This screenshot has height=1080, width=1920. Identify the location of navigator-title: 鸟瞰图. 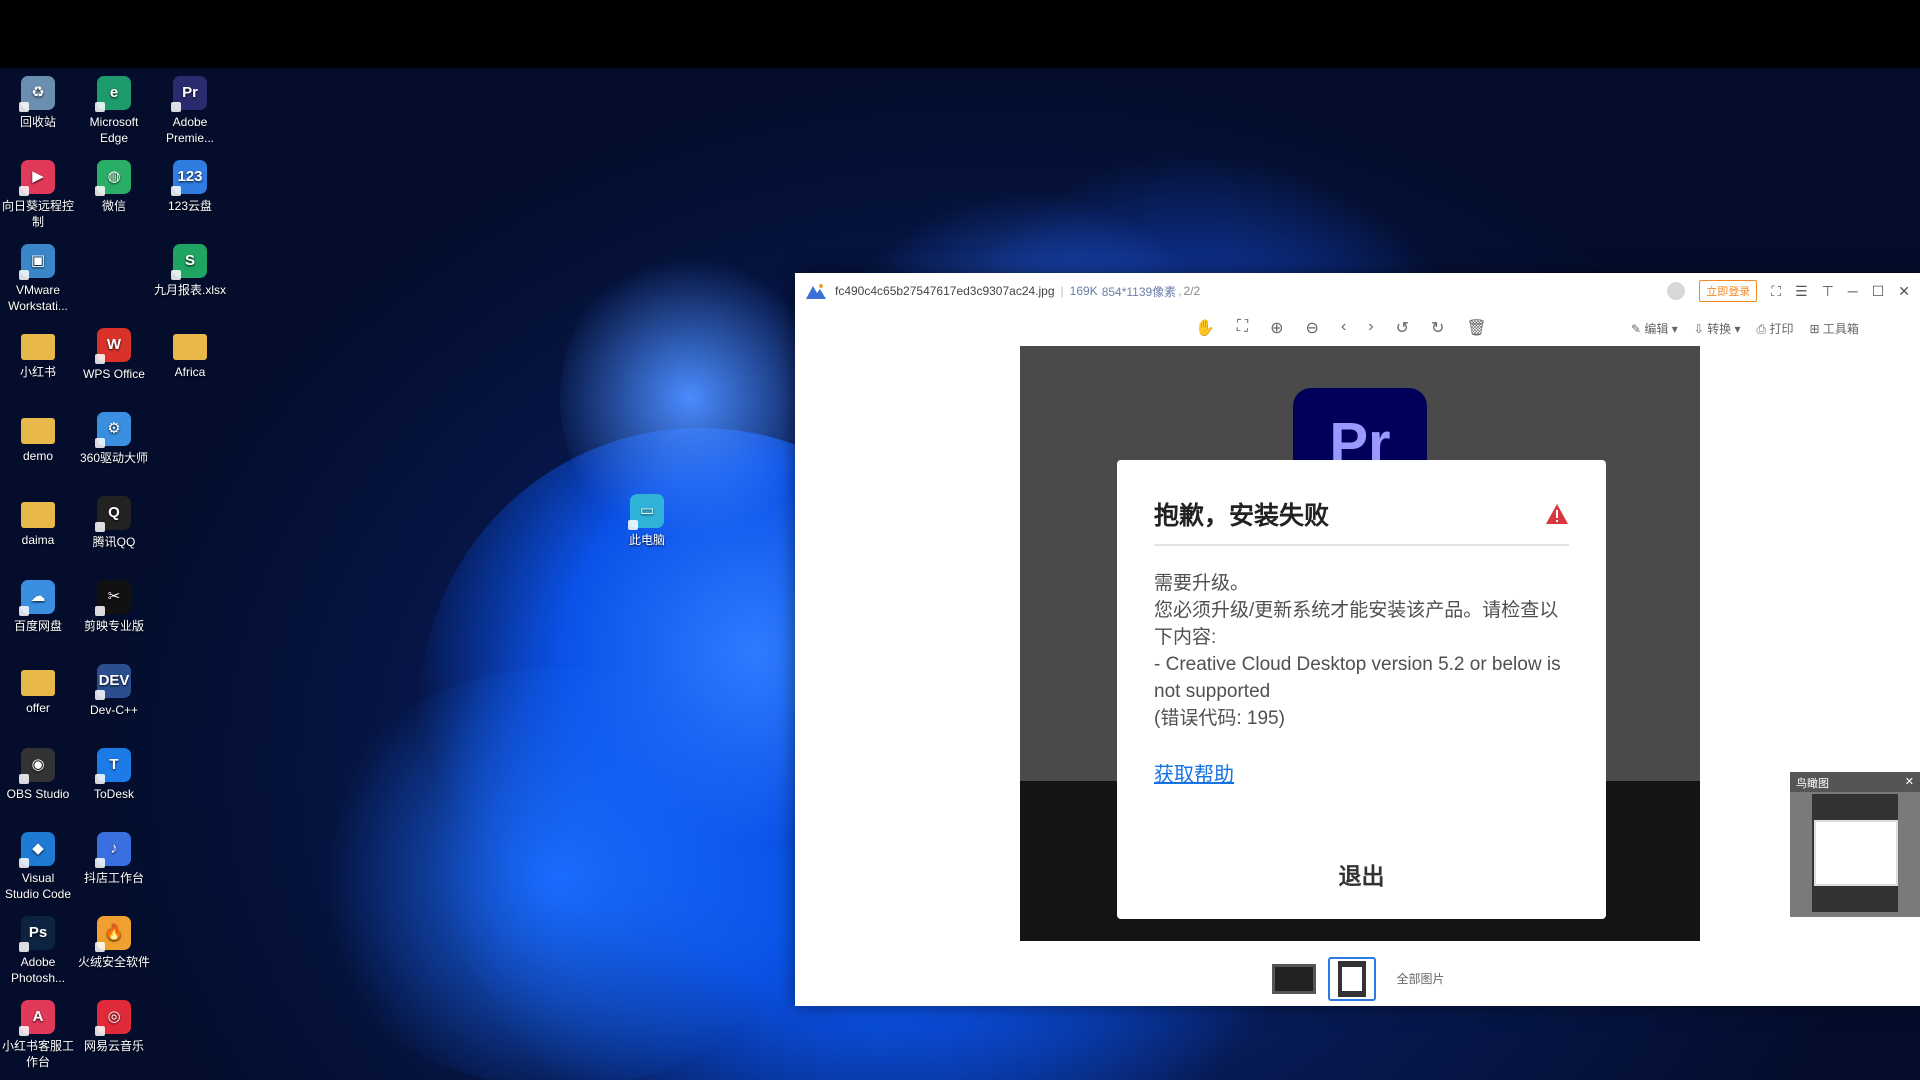
(1812, 784).